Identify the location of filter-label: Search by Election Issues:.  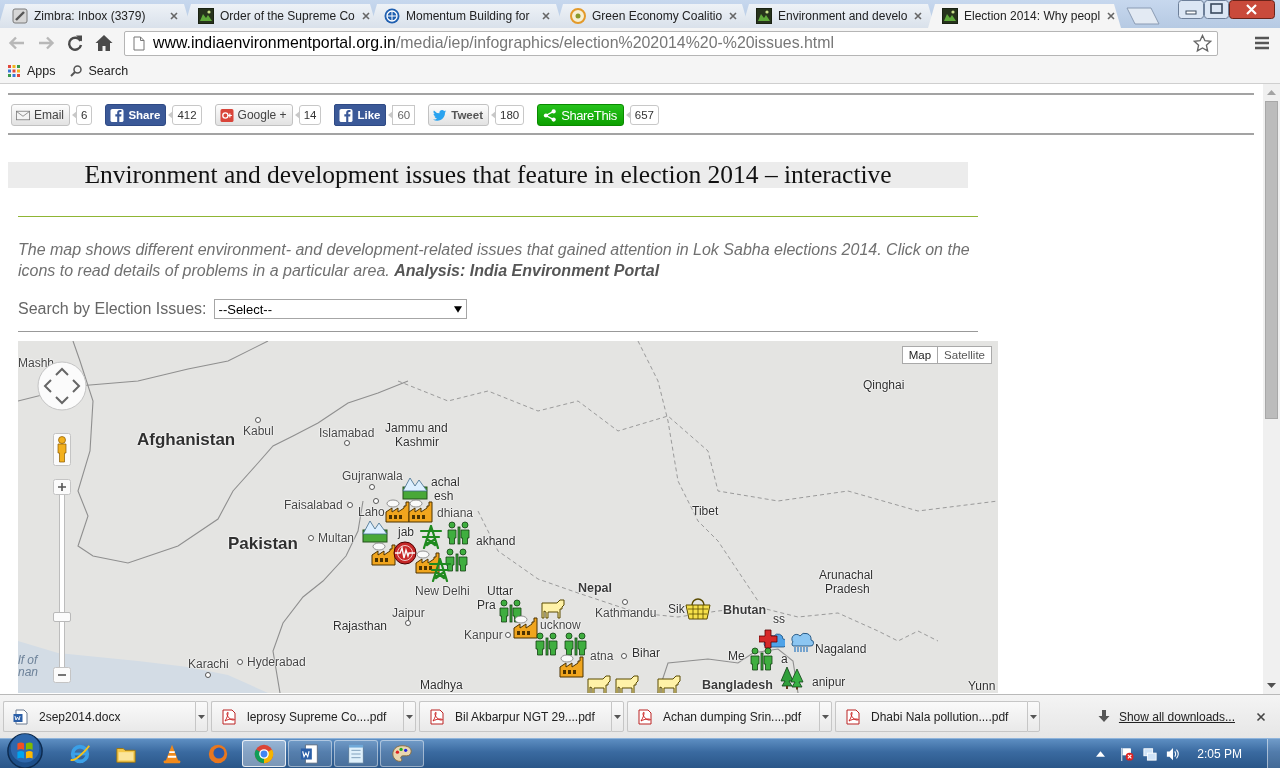
(112, 309).